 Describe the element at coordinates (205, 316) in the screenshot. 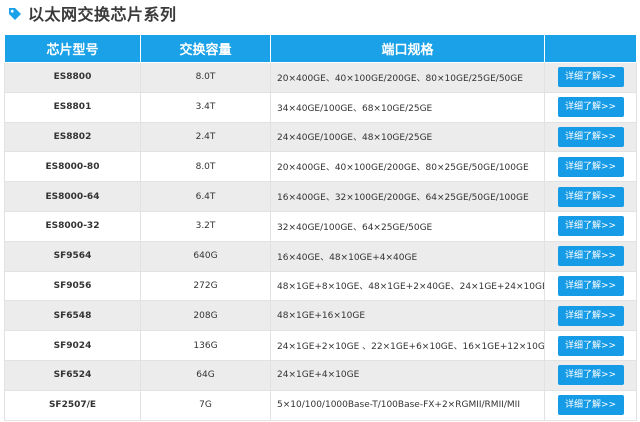

I see `switch-capacity: 208G` at that location.